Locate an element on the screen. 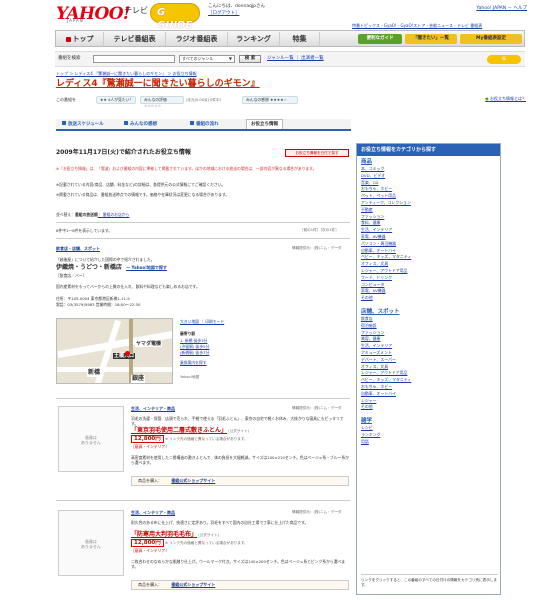  sort-by-shop: ｜ 番組のお店から is located at coordinates (114, 214).